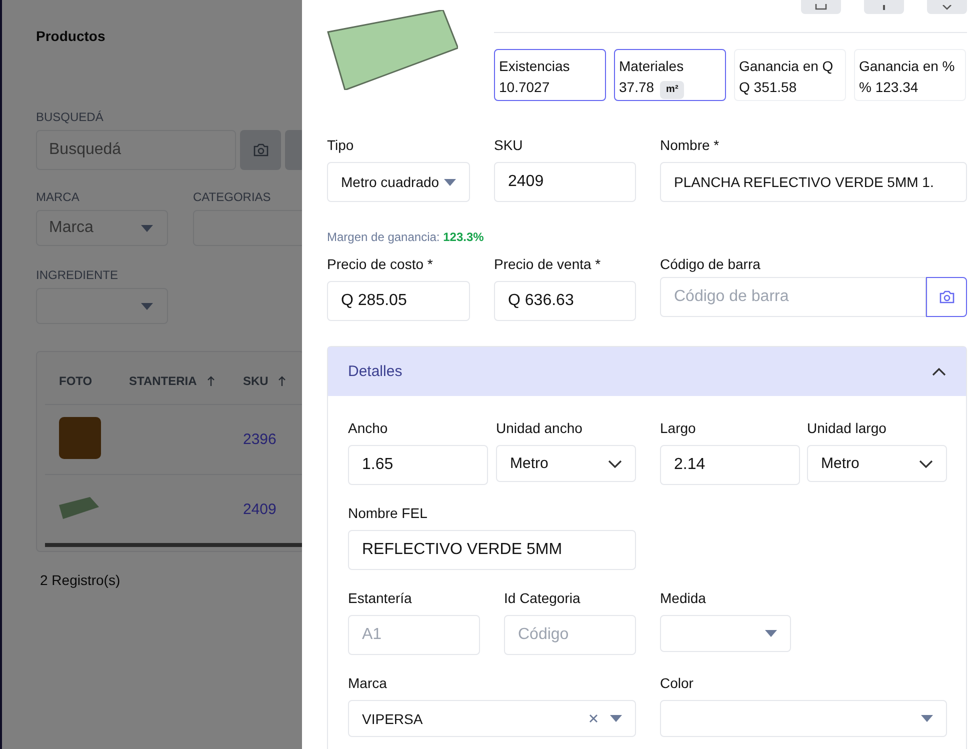  What do you see at coordinates (388, 513) in the screenshot?
I see `field-label: Nombre FEL` at bounding box center [388, 513].